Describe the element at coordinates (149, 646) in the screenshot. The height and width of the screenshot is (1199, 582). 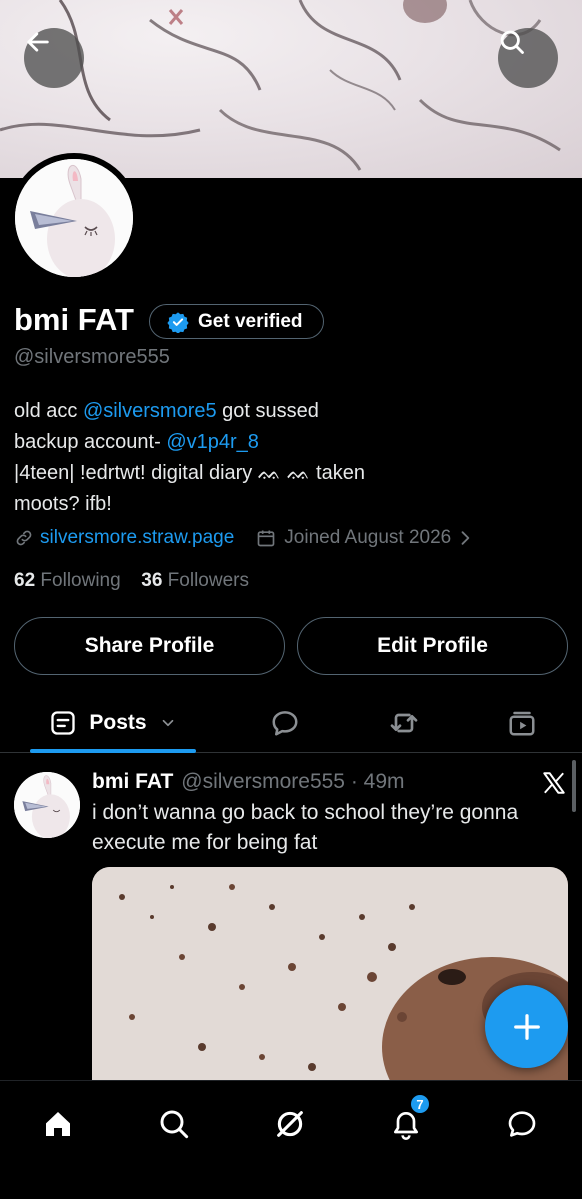
I see `share-profile-button: Share Profile` at that location.